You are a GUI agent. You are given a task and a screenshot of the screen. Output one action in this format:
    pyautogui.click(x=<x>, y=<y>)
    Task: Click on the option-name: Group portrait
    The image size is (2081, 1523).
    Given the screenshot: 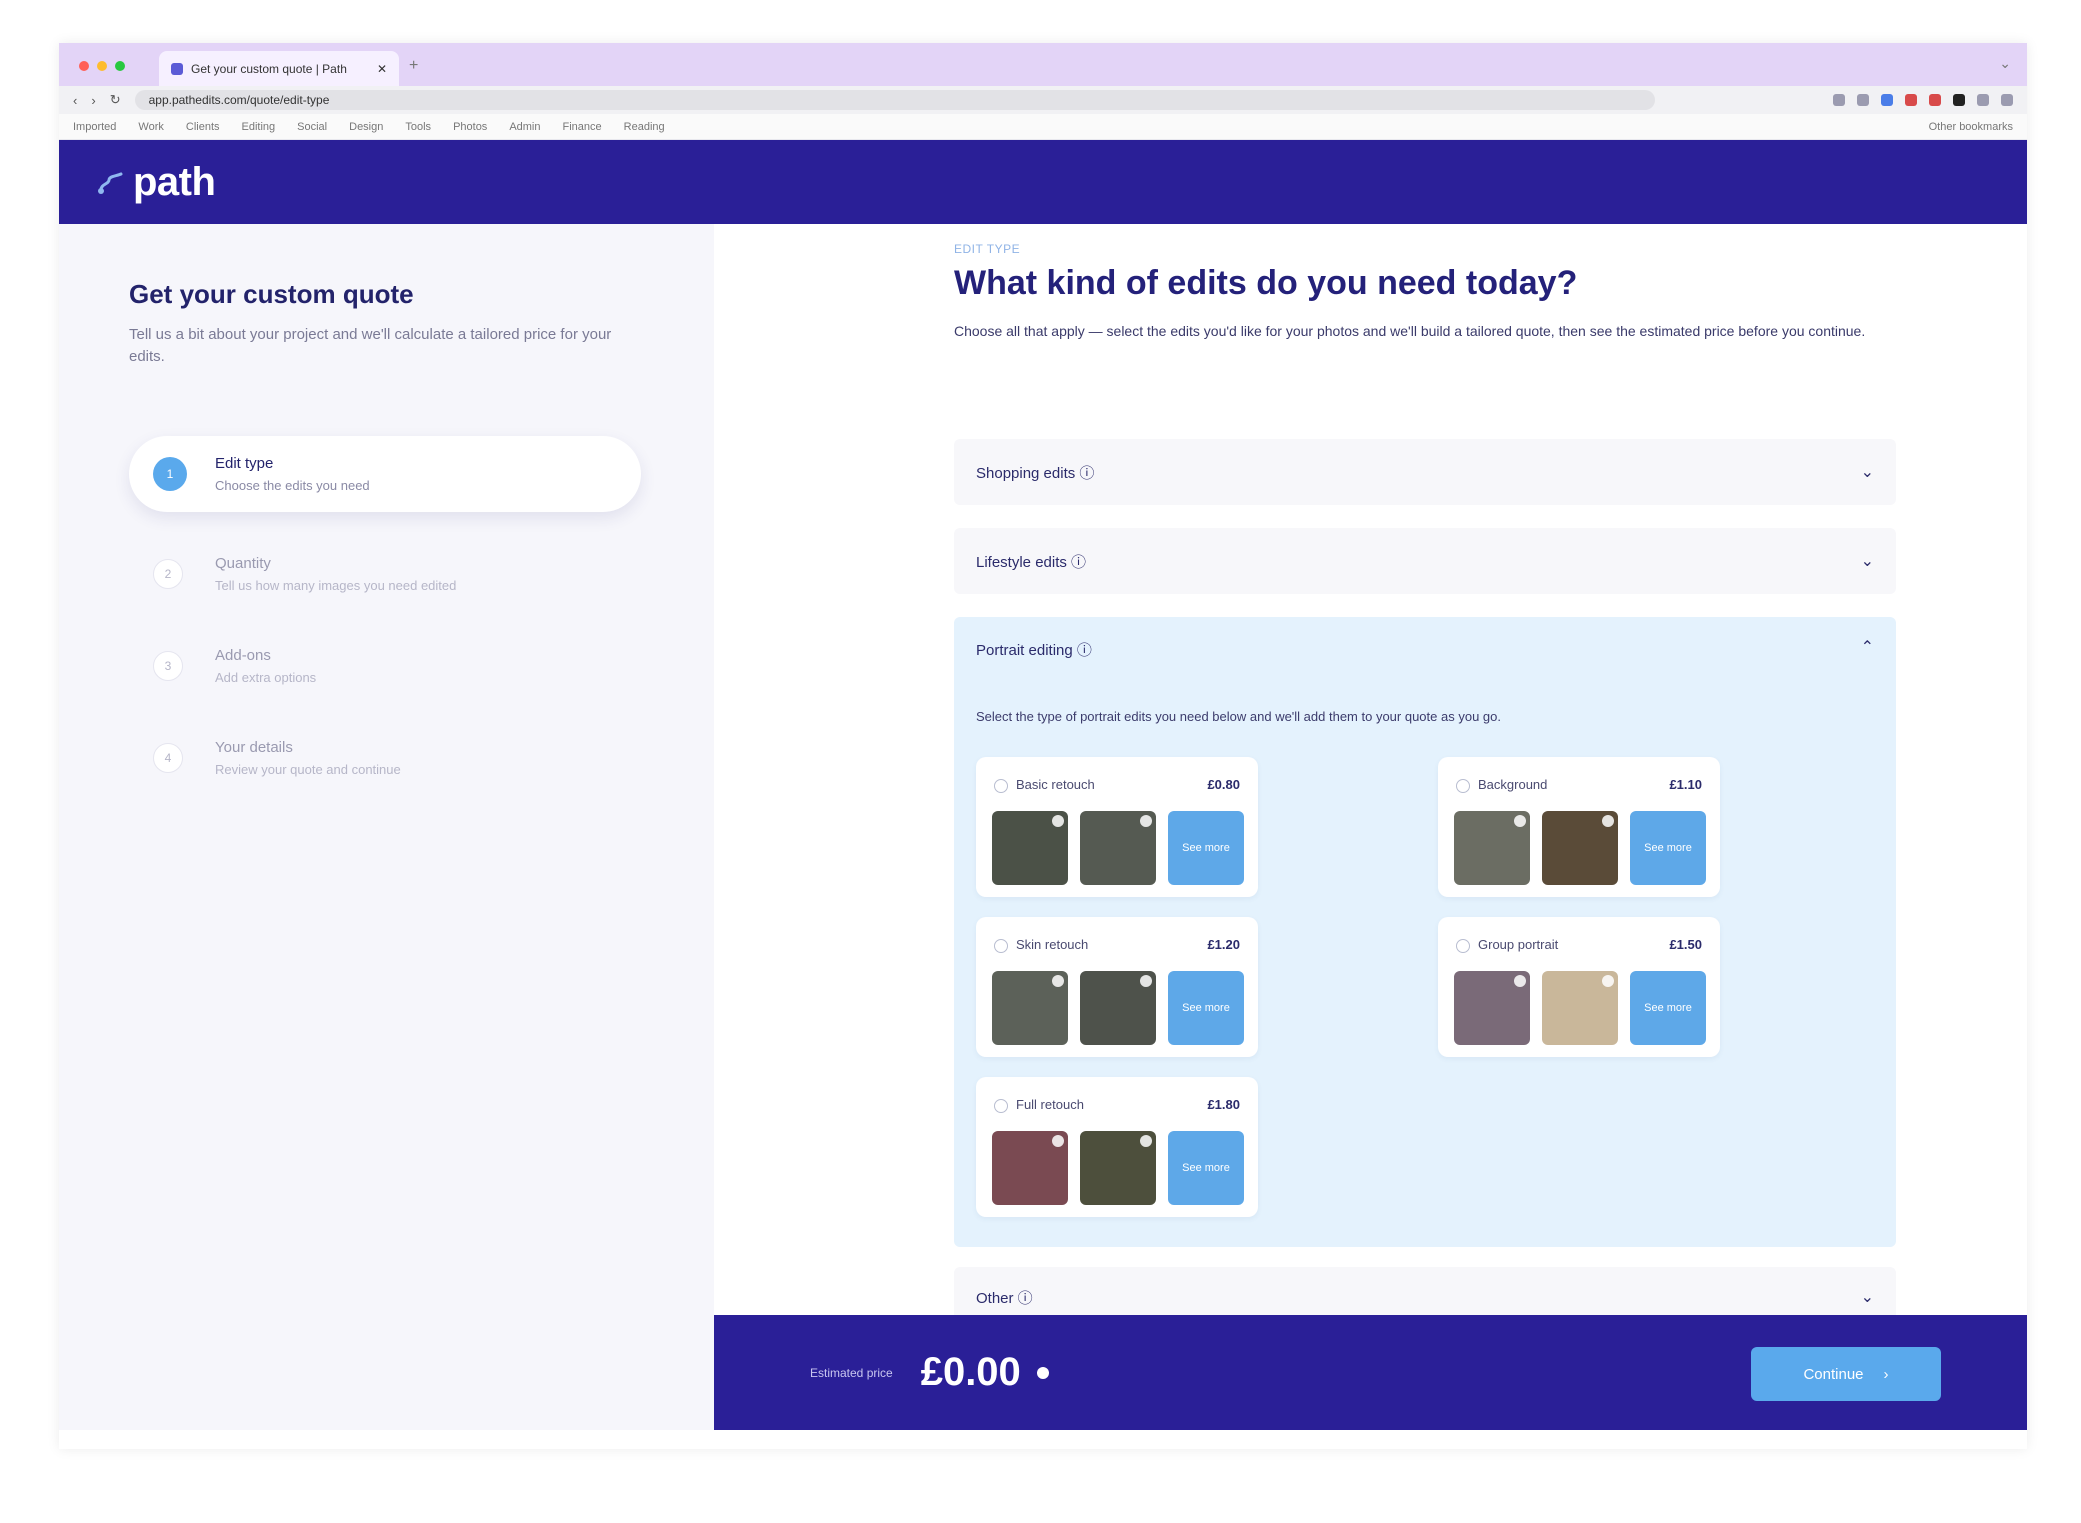 What is the action you would take?
    pyautogui.click(x=1518, y=944)
    